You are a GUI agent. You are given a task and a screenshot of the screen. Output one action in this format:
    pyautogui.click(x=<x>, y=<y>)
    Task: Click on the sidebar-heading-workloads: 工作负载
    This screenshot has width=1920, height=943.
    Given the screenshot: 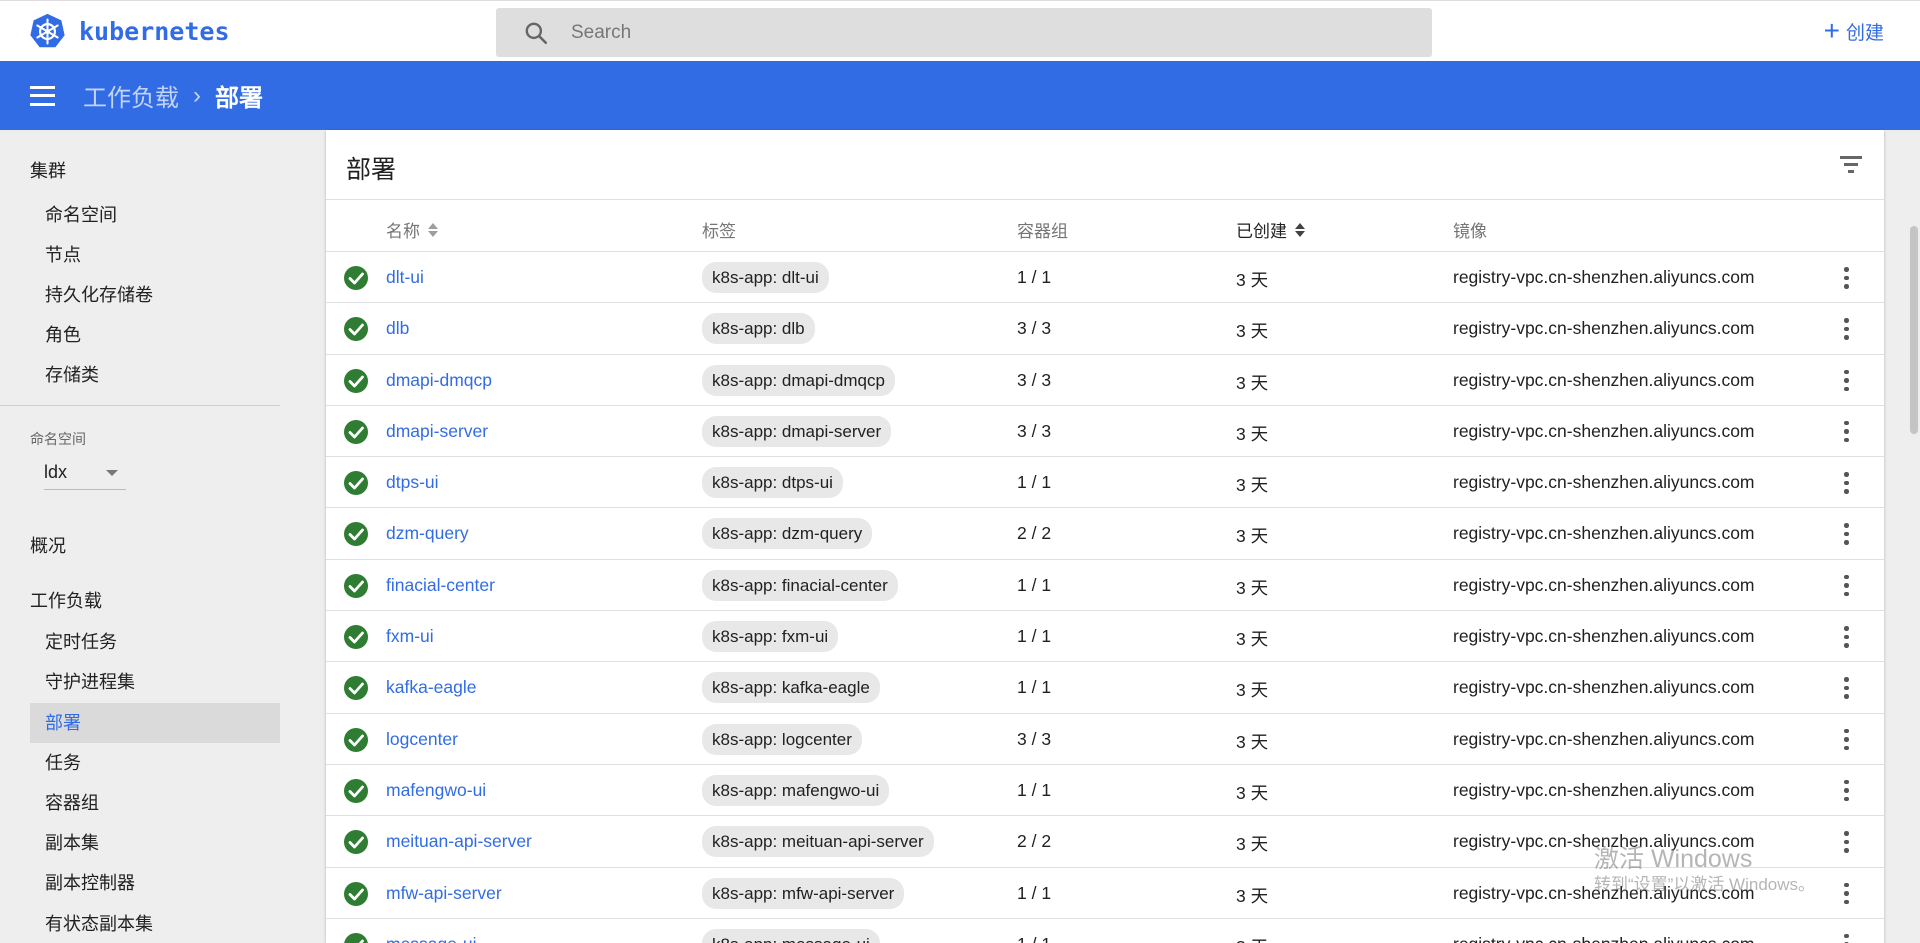 What is the action you would take?
    pyautogui.click(x=66, y=600)
    